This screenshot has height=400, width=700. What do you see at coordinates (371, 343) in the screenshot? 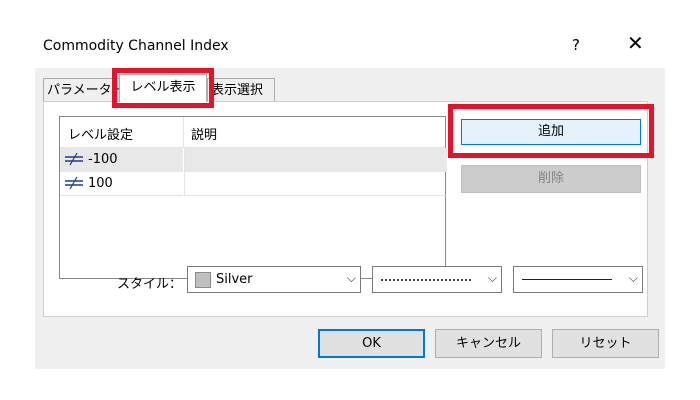
I see `ok-button: OK` at bounding box center [371, 343].